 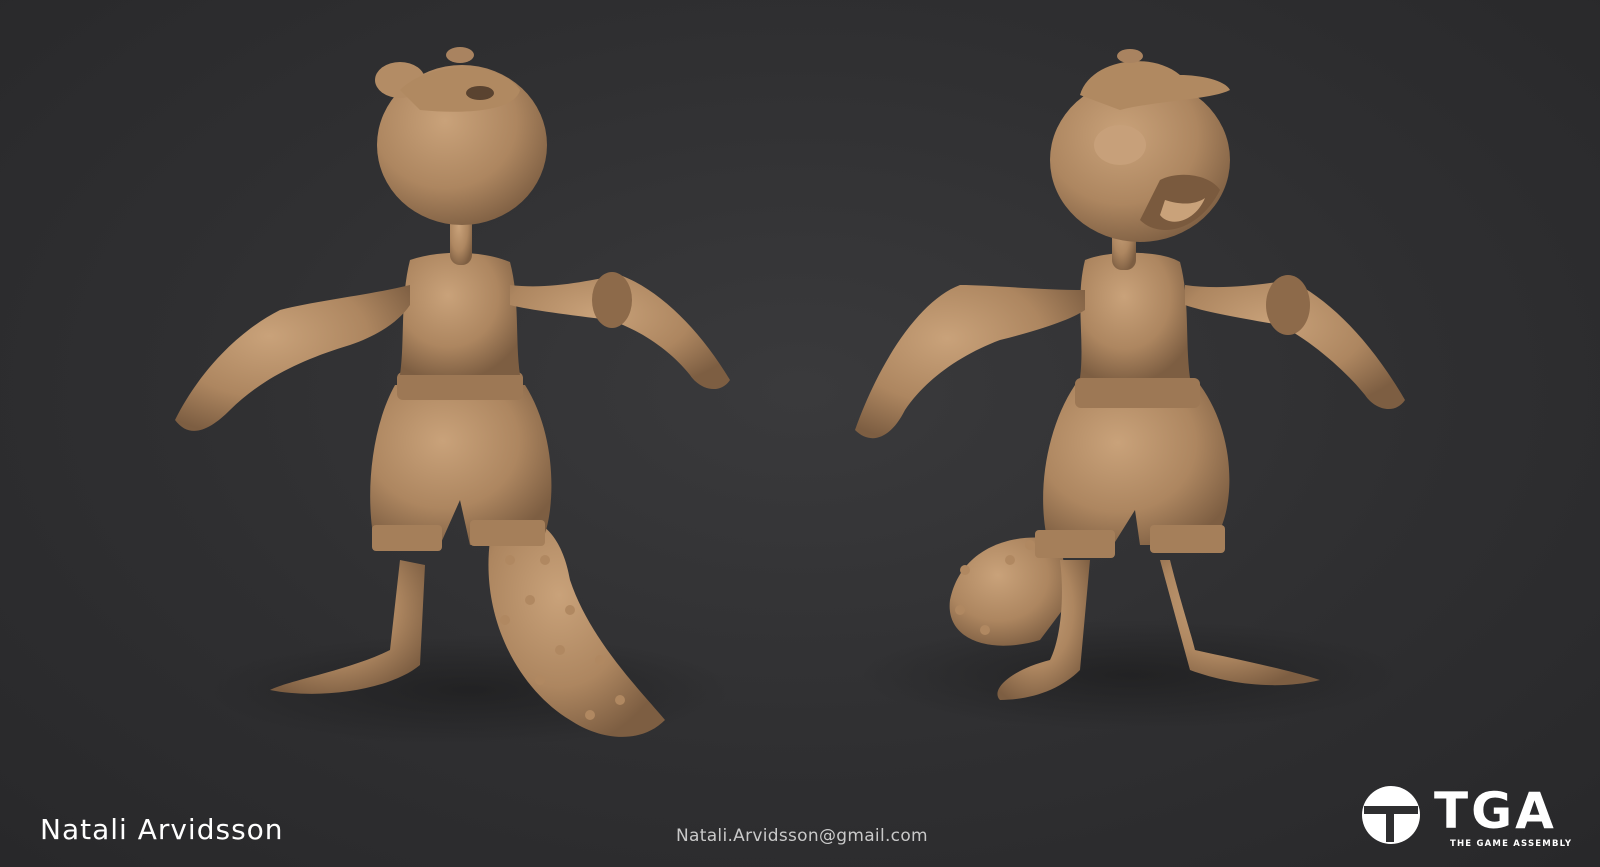 I want to click on logo-wordmark: TGA, so click(x=1495, y=811).